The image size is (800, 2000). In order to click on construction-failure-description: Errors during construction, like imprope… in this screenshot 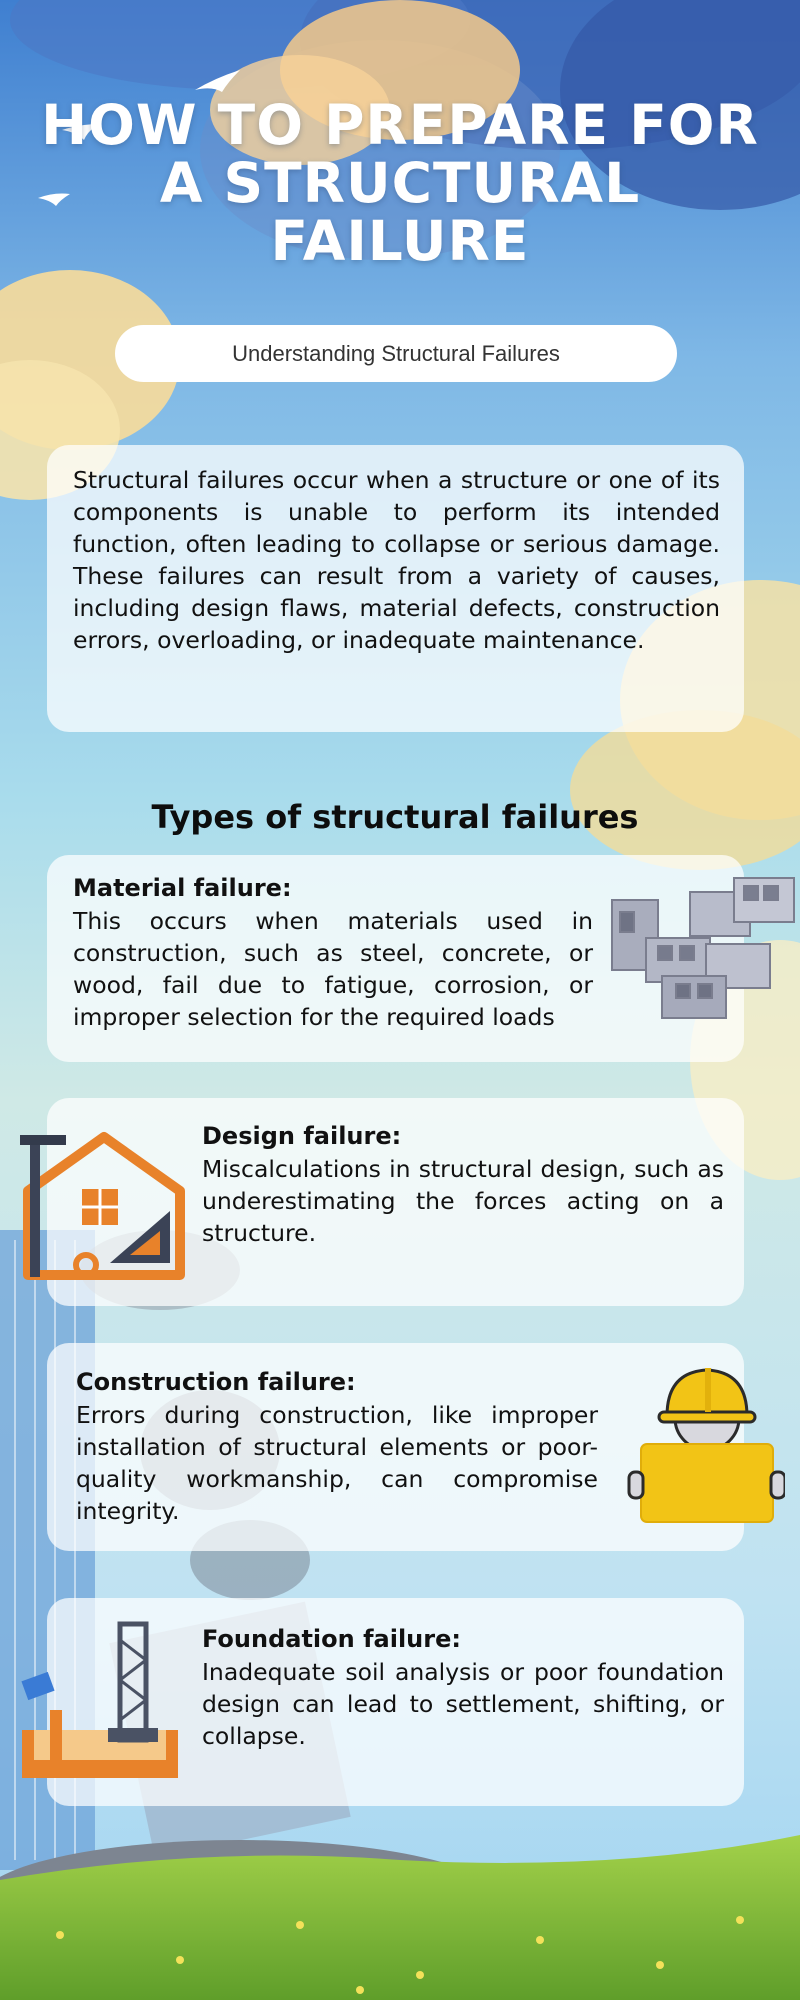, I will do `click(337, 1463)`.